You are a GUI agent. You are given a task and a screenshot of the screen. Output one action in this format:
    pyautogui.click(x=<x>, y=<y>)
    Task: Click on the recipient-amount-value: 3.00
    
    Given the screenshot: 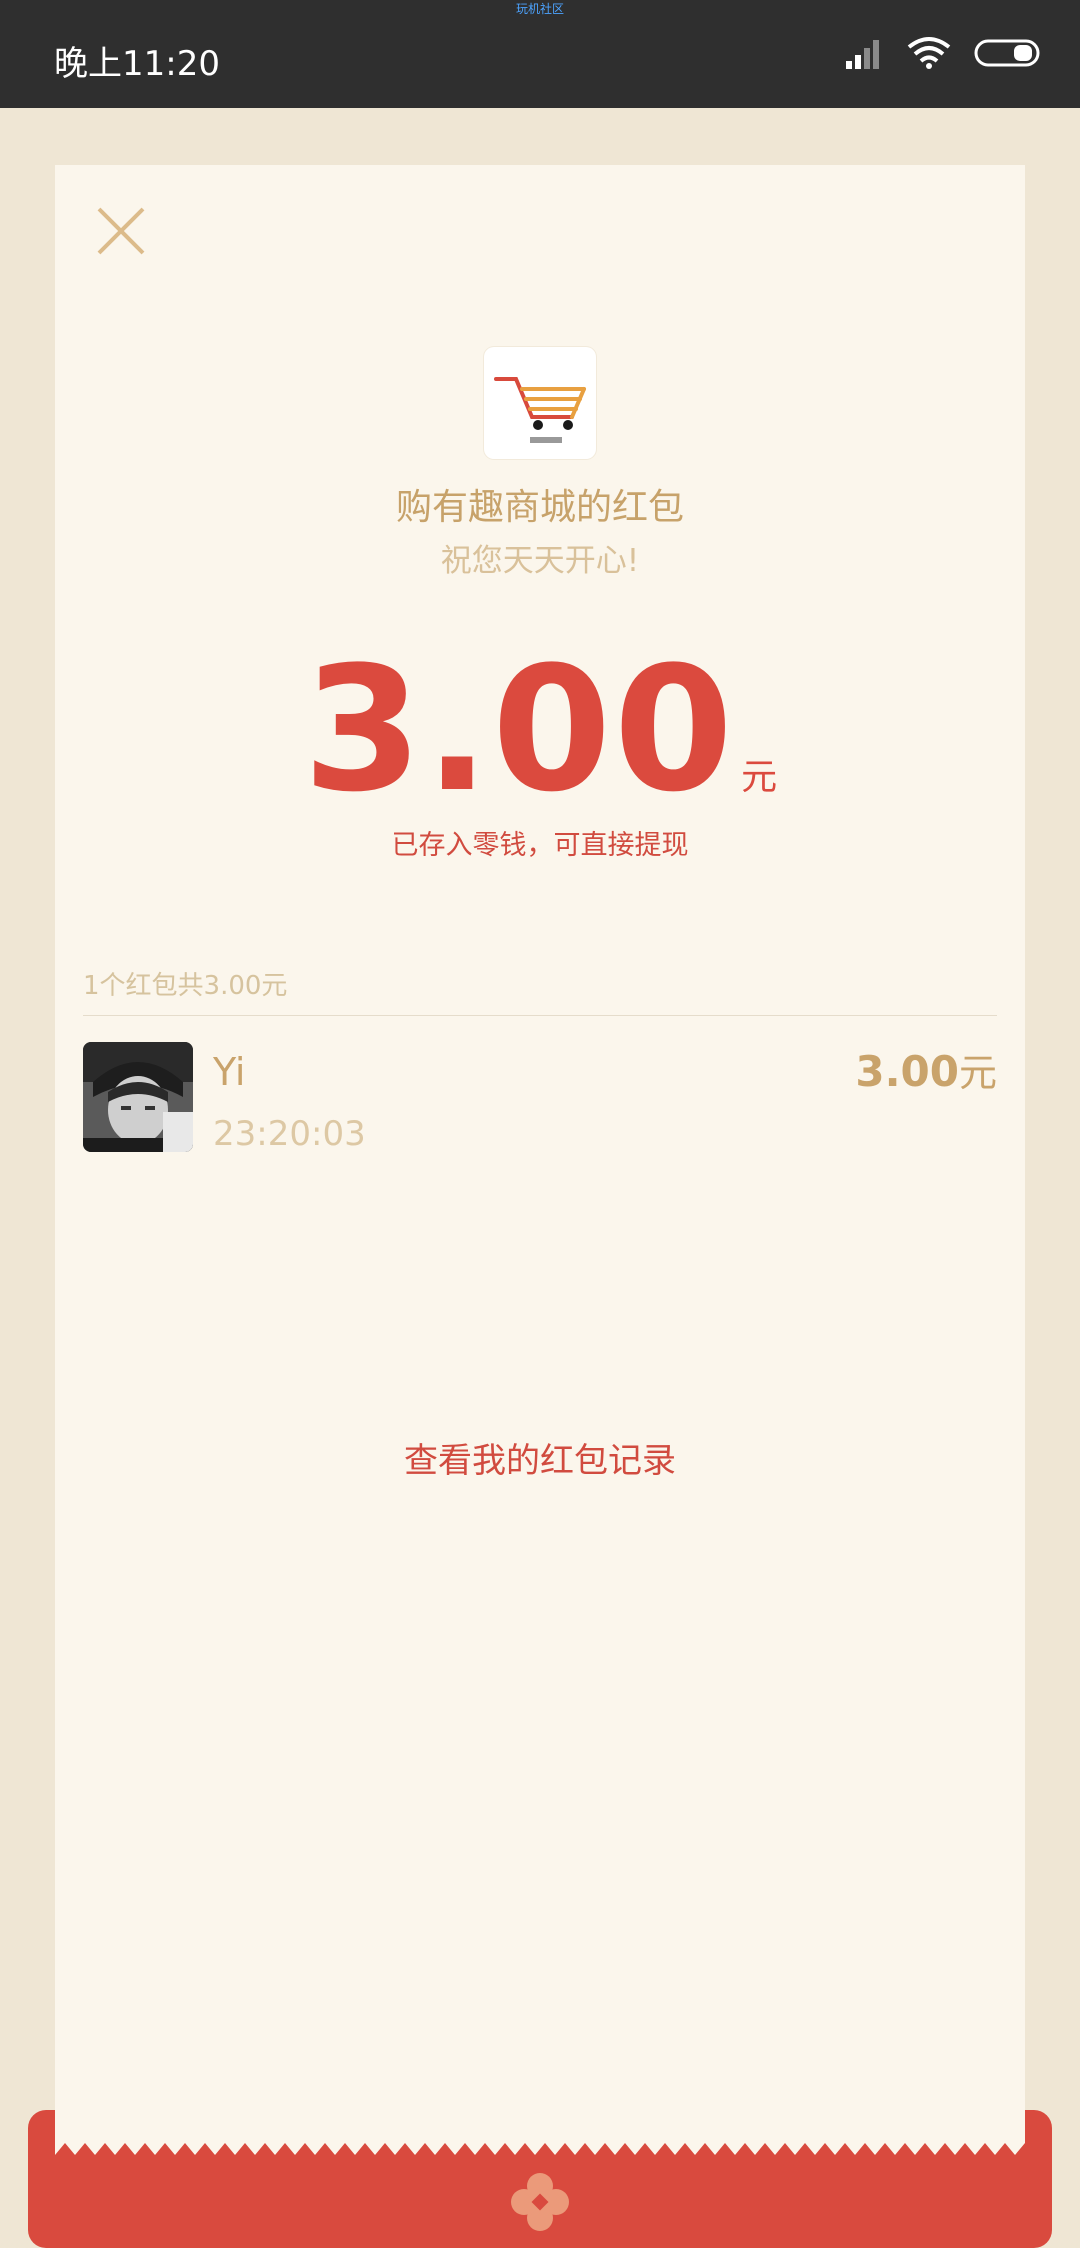 What is the action you would take?
    pyautogui.click(x=907, y=1071)
    